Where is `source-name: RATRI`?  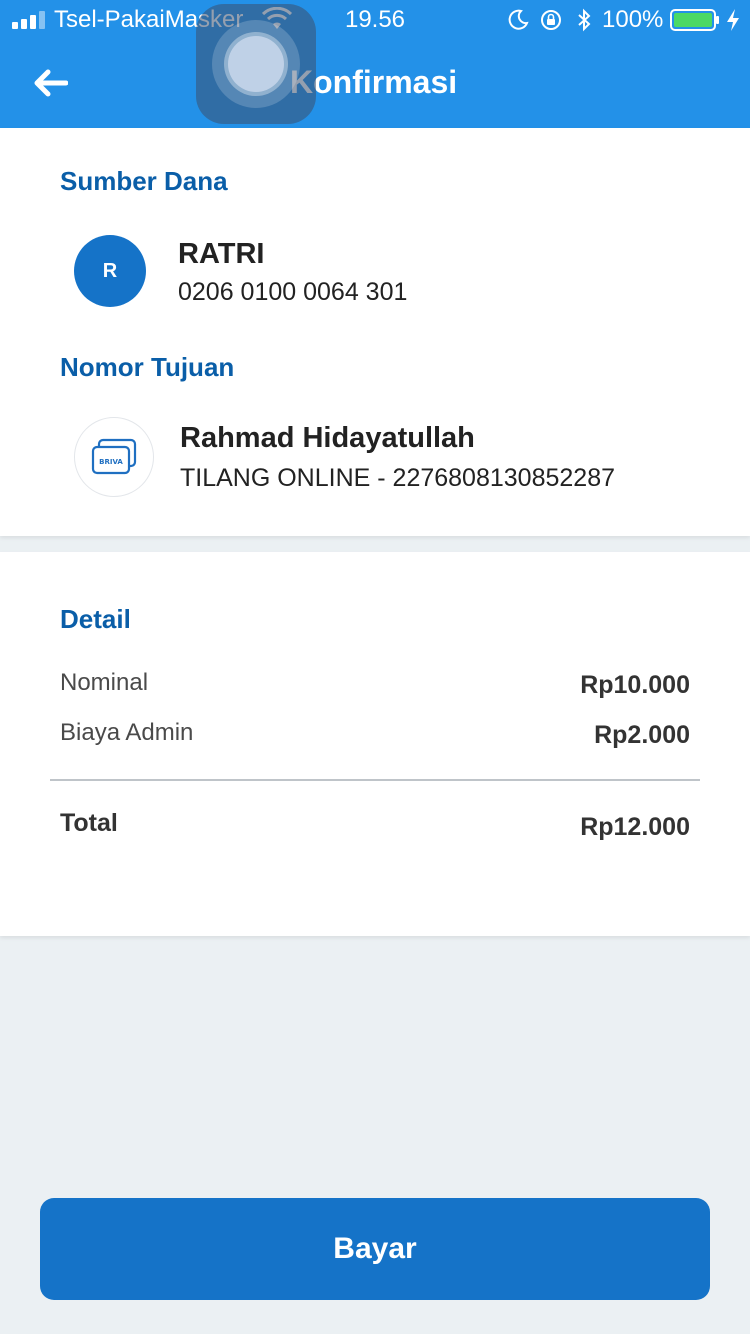
source-name: RATRI is located at coordinates (221, 254).